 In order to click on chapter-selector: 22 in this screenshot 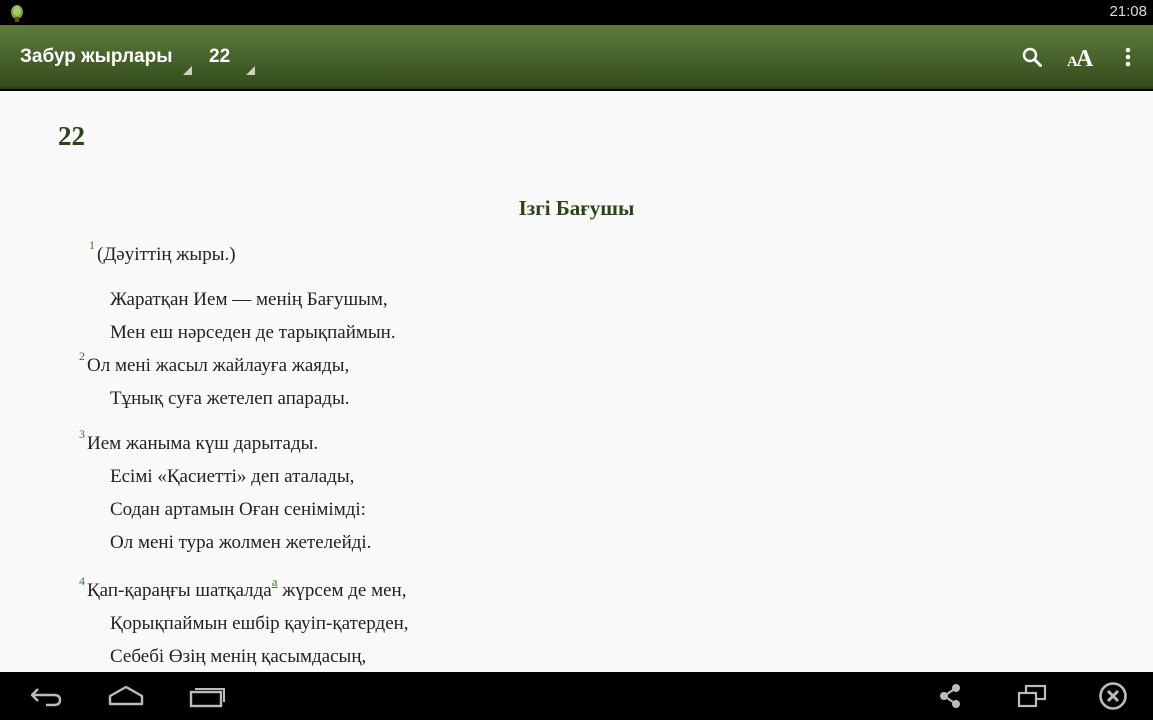, I will do `click(232, 57)`.